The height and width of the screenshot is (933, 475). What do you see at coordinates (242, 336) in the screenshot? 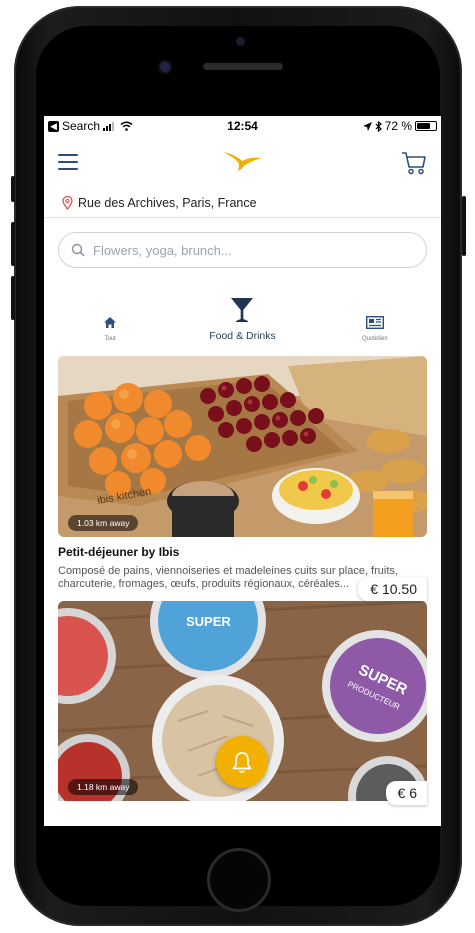
I see `tab-food-drinks-label: Food & Drinks` at bounding box center [242, 336].